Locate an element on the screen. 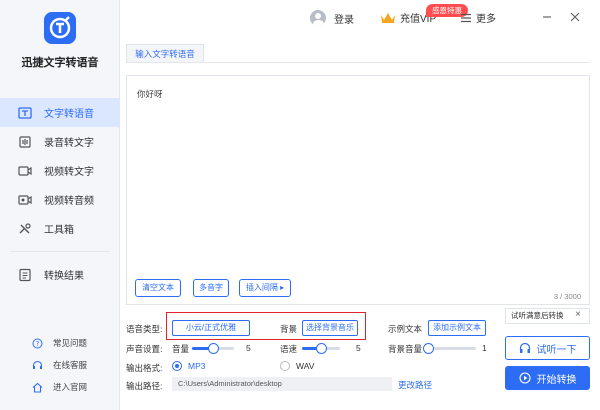 This screenshot has height=410, width=600. close-icon: × is located at coordinates (578, 314).